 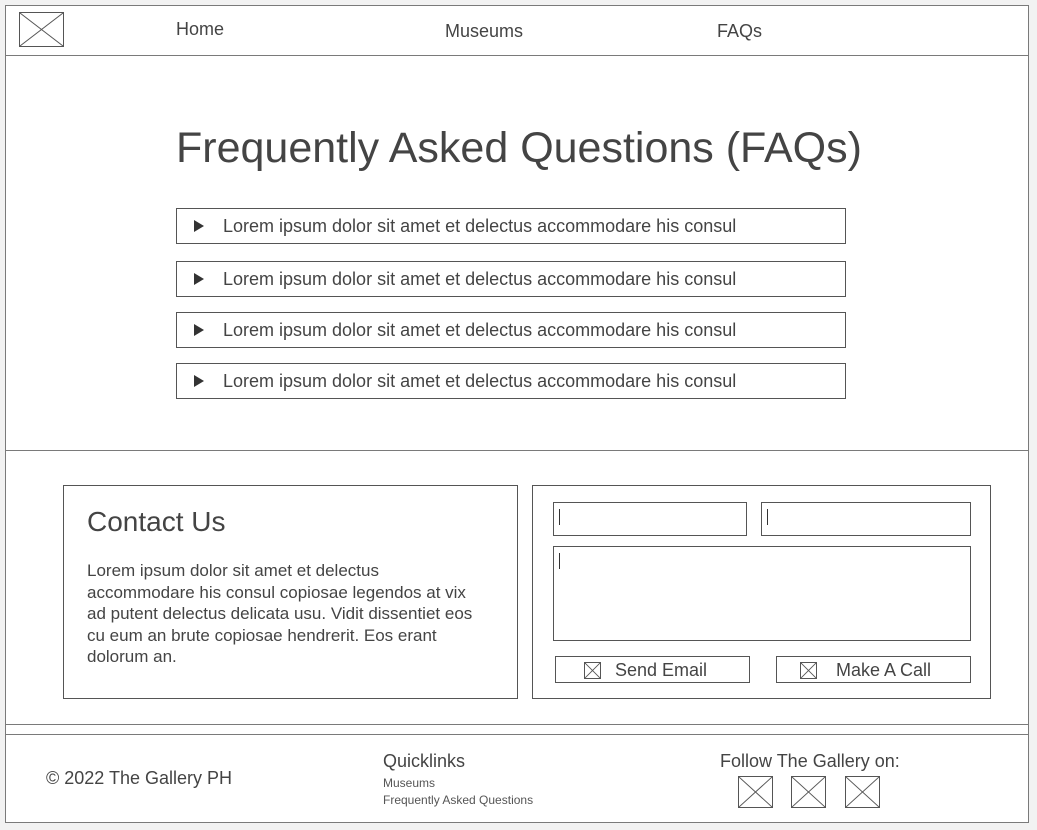 What do you see at coordinates (739, 31) in the screenshot?
I see `nav-faqs-link: FAQs` at bounding box center [739, 31].